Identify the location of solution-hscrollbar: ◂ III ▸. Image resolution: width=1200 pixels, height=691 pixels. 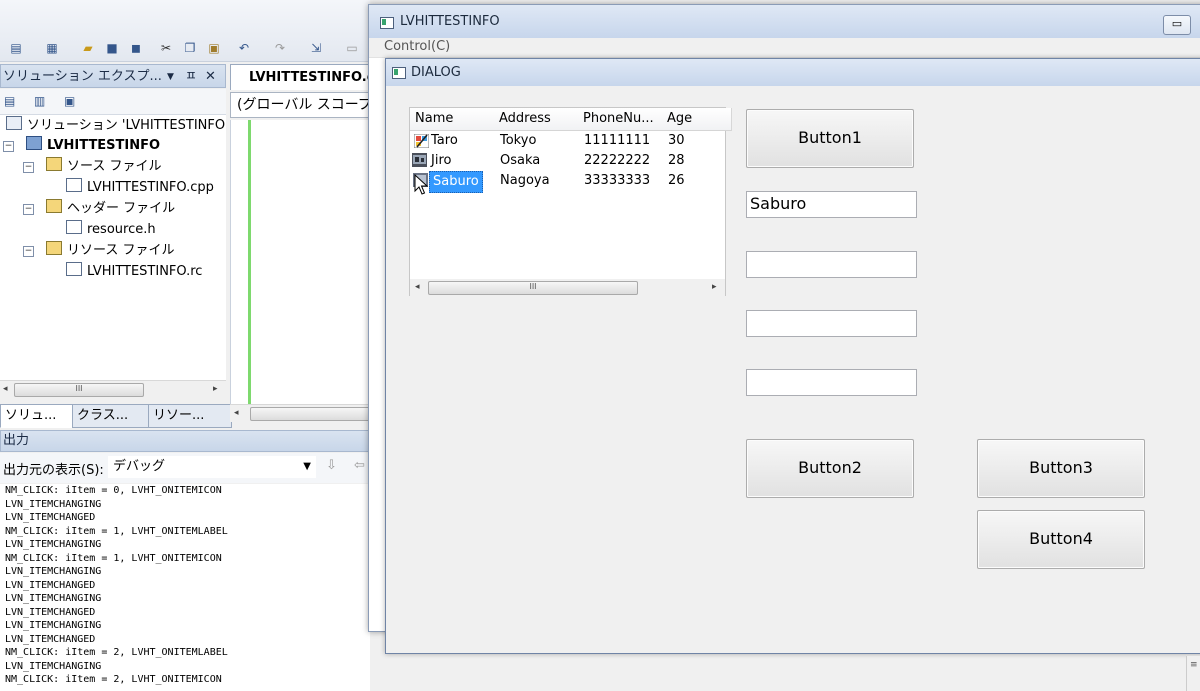
(113, 388).